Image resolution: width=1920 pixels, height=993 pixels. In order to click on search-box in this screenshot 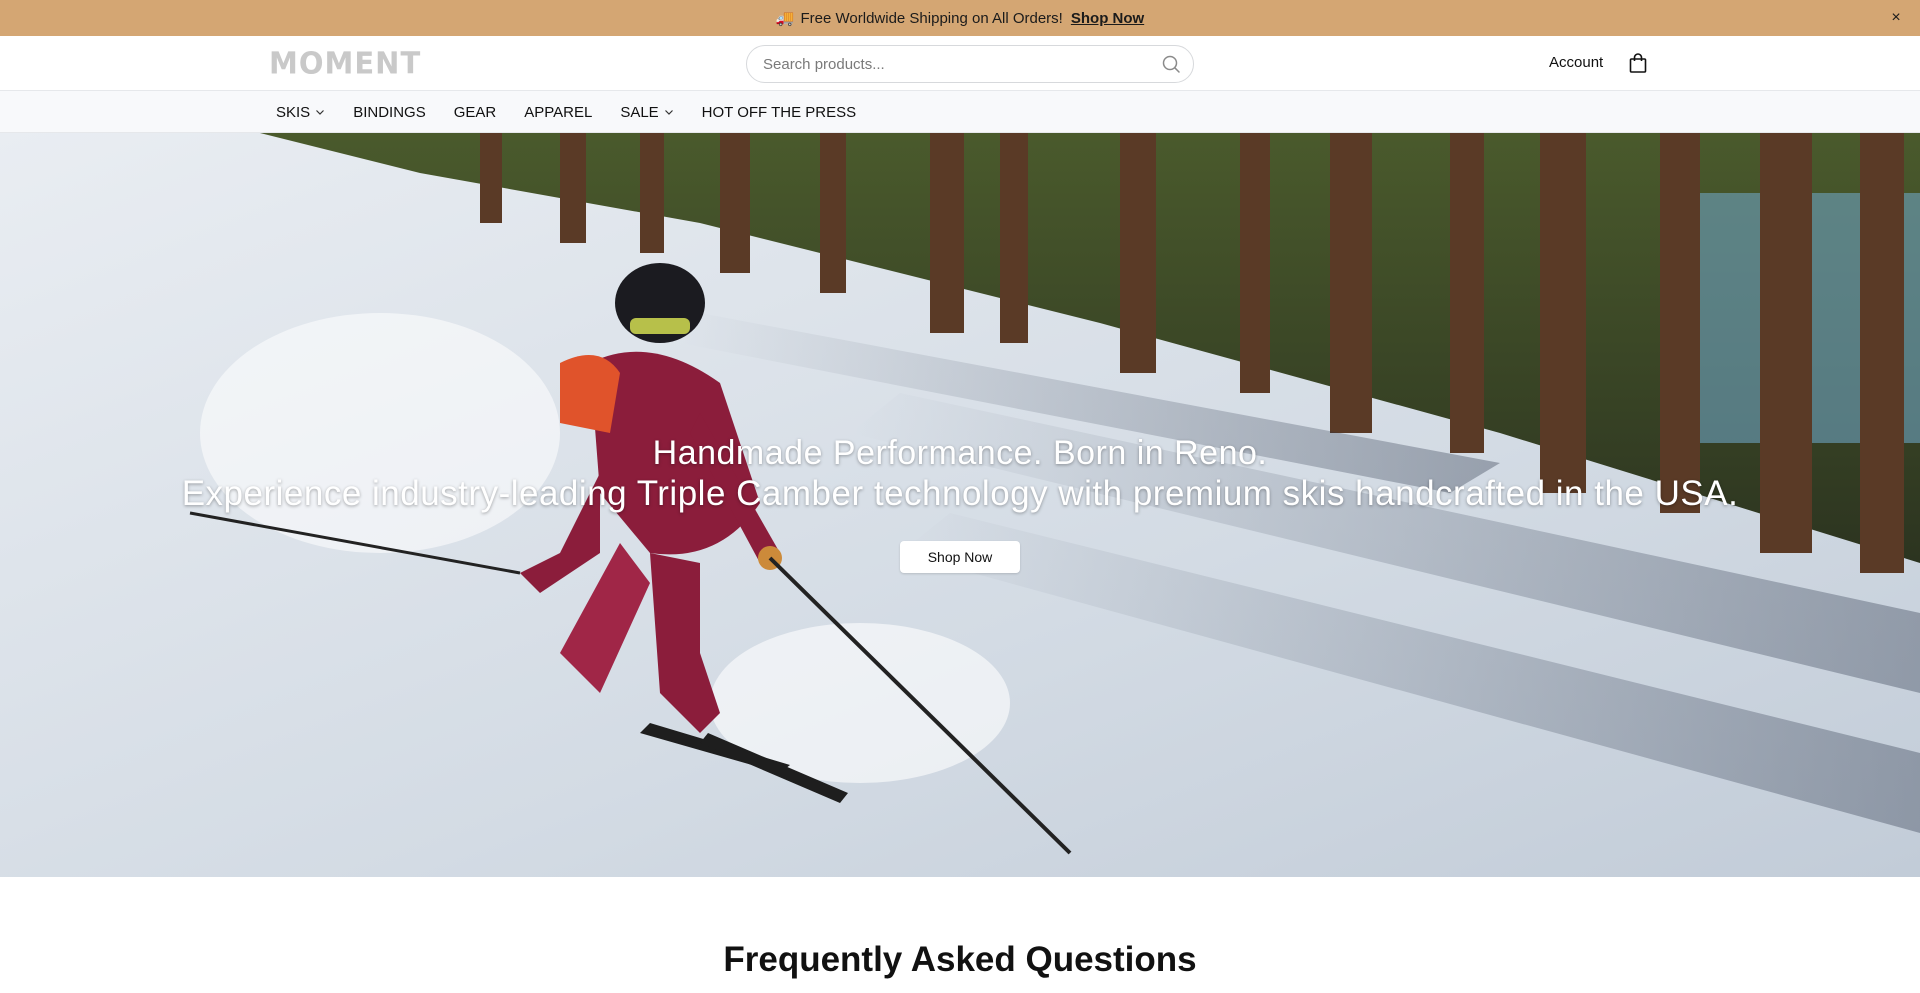, I will do `click(970, 64)`.